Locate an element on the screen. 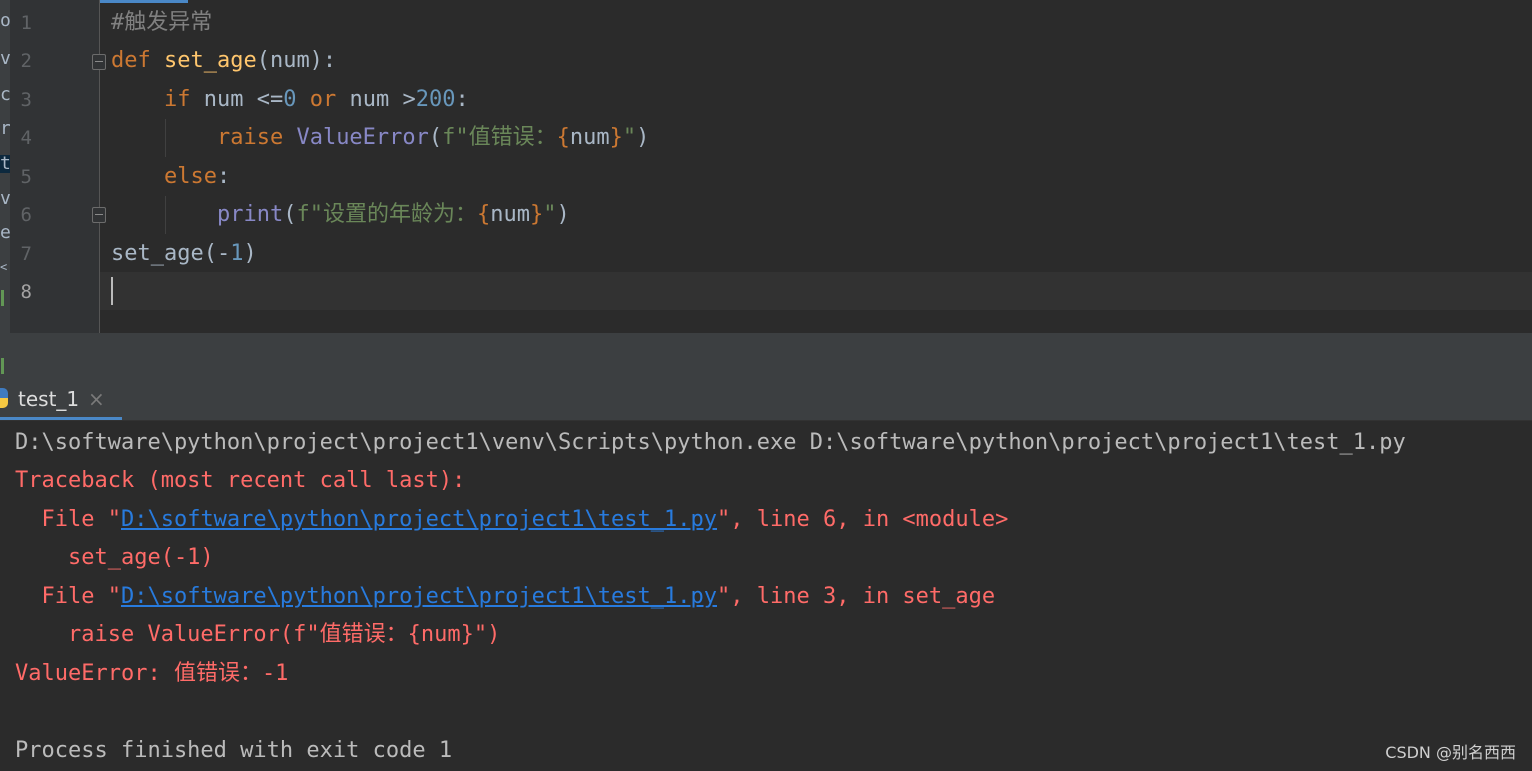 The height and width of the screenshot is (771, 1532). line-number: 5 is located at coordinates (26, 177).